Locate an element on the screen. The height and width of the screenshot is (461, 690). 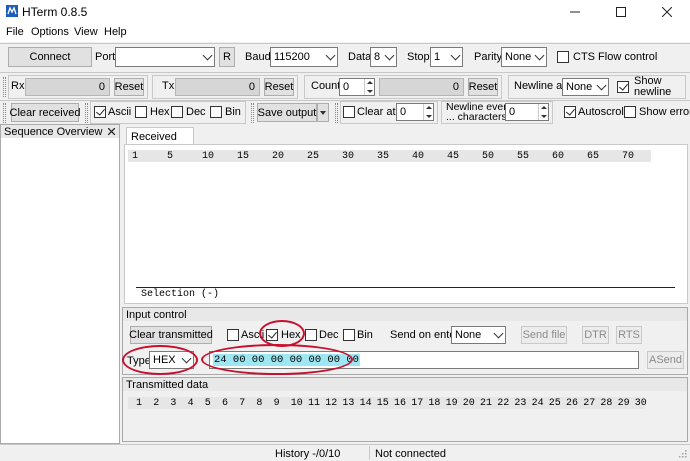
menu-help: Help is located at coordinates (115, 32).